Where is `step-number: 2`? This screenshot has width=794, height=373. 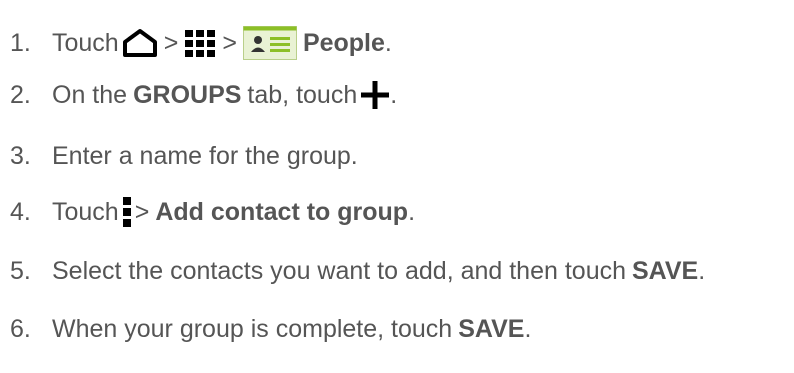 step-number: 2 is located at coordinates (31, 95).